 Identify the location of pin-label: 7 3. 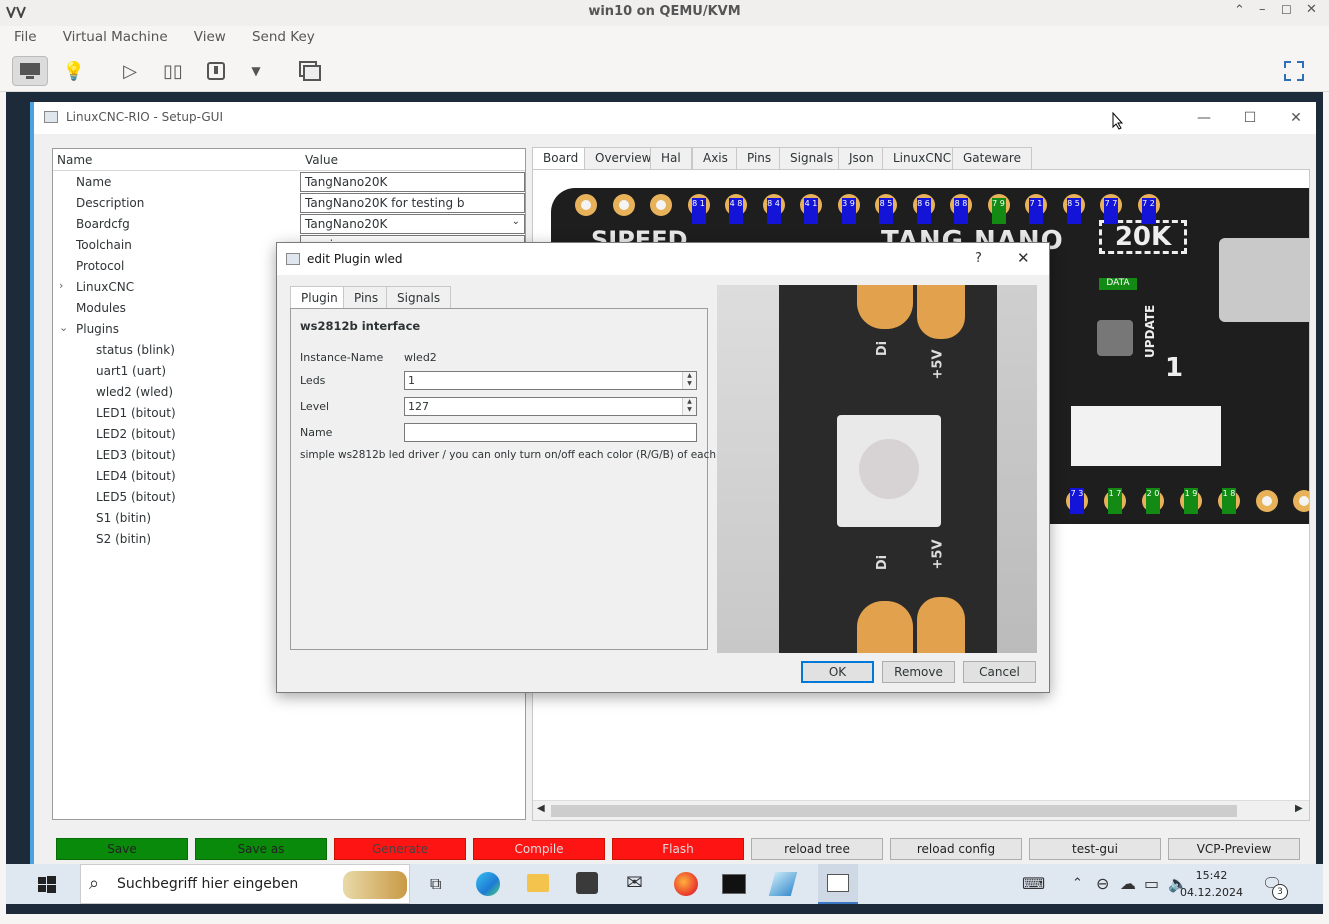
(1077, 501).